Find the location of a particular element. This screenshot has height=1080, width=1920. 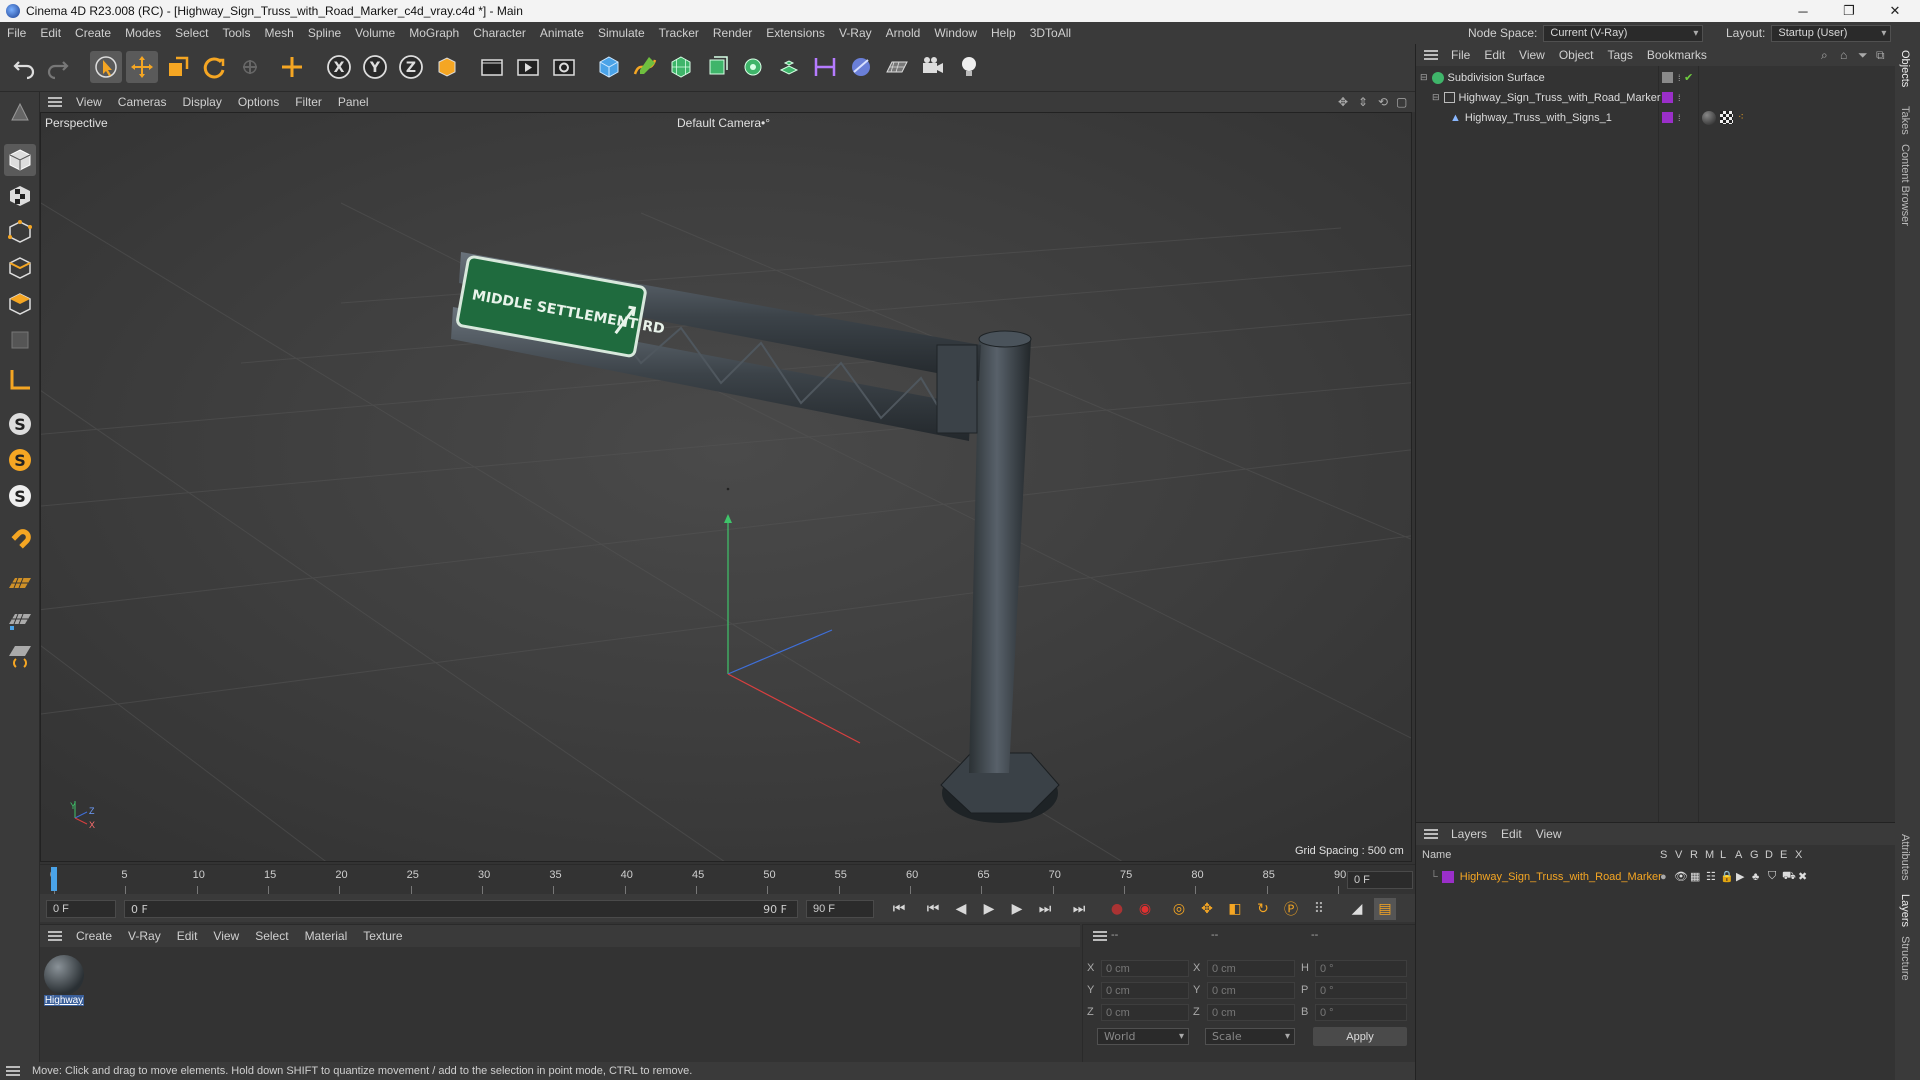

viewport-hamburger-icon is located at coordinates (55, 102).